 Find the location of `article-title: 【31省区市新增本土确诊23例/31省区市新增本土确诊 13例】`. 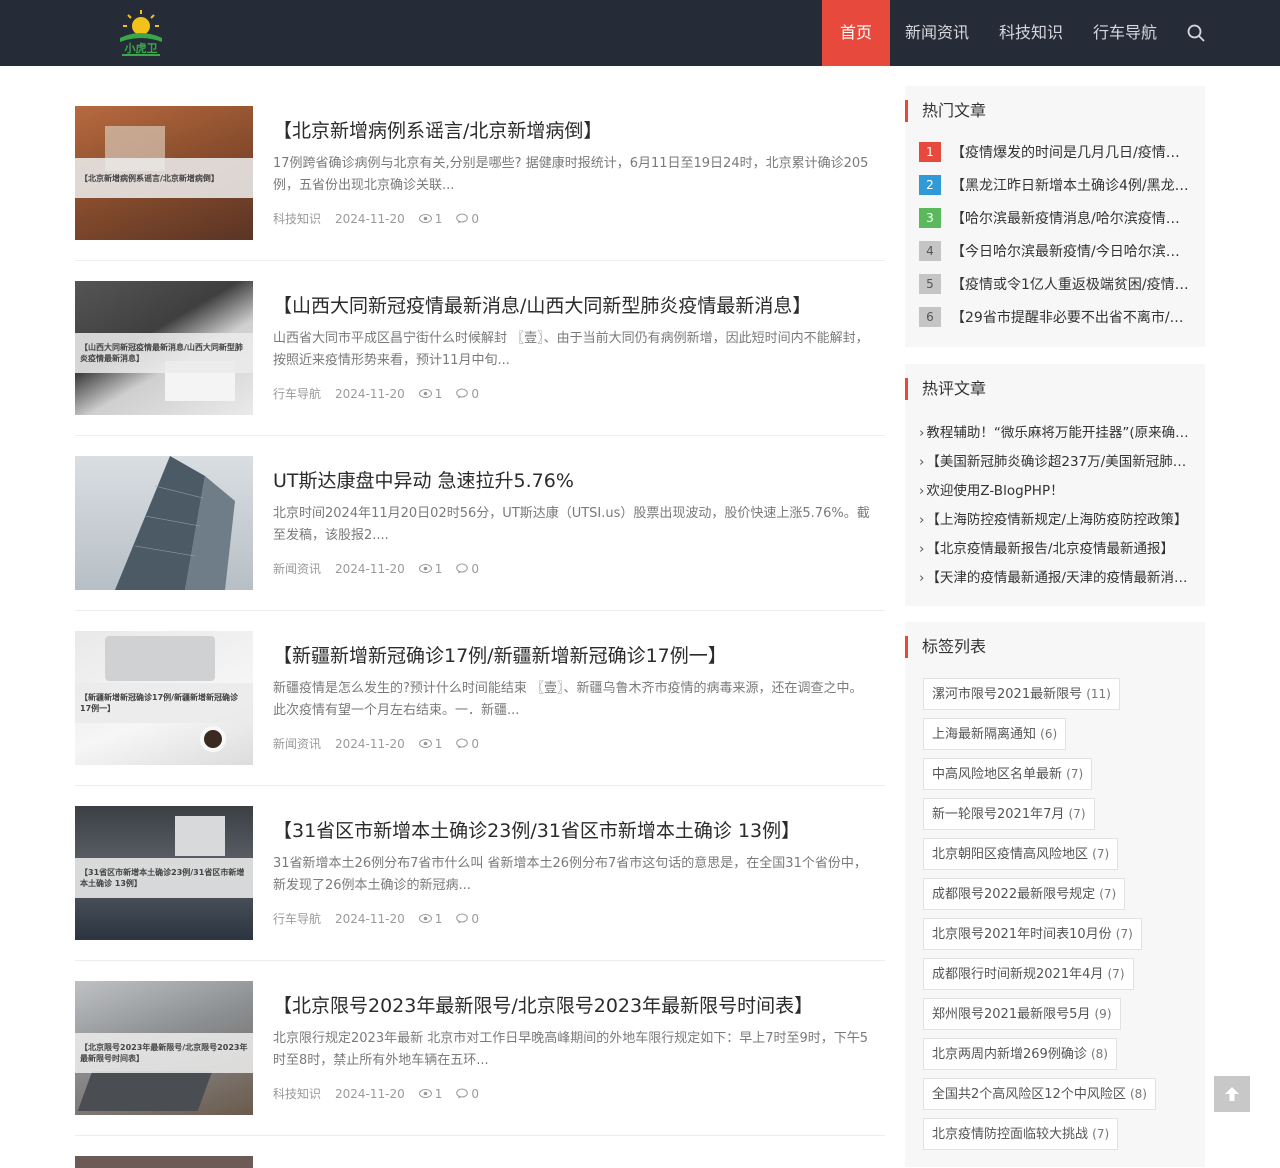

article-title: 【31省区市新增本土确诊23例/31省区市新增本土确诊 13例】 is located at coordinates (579, 829).